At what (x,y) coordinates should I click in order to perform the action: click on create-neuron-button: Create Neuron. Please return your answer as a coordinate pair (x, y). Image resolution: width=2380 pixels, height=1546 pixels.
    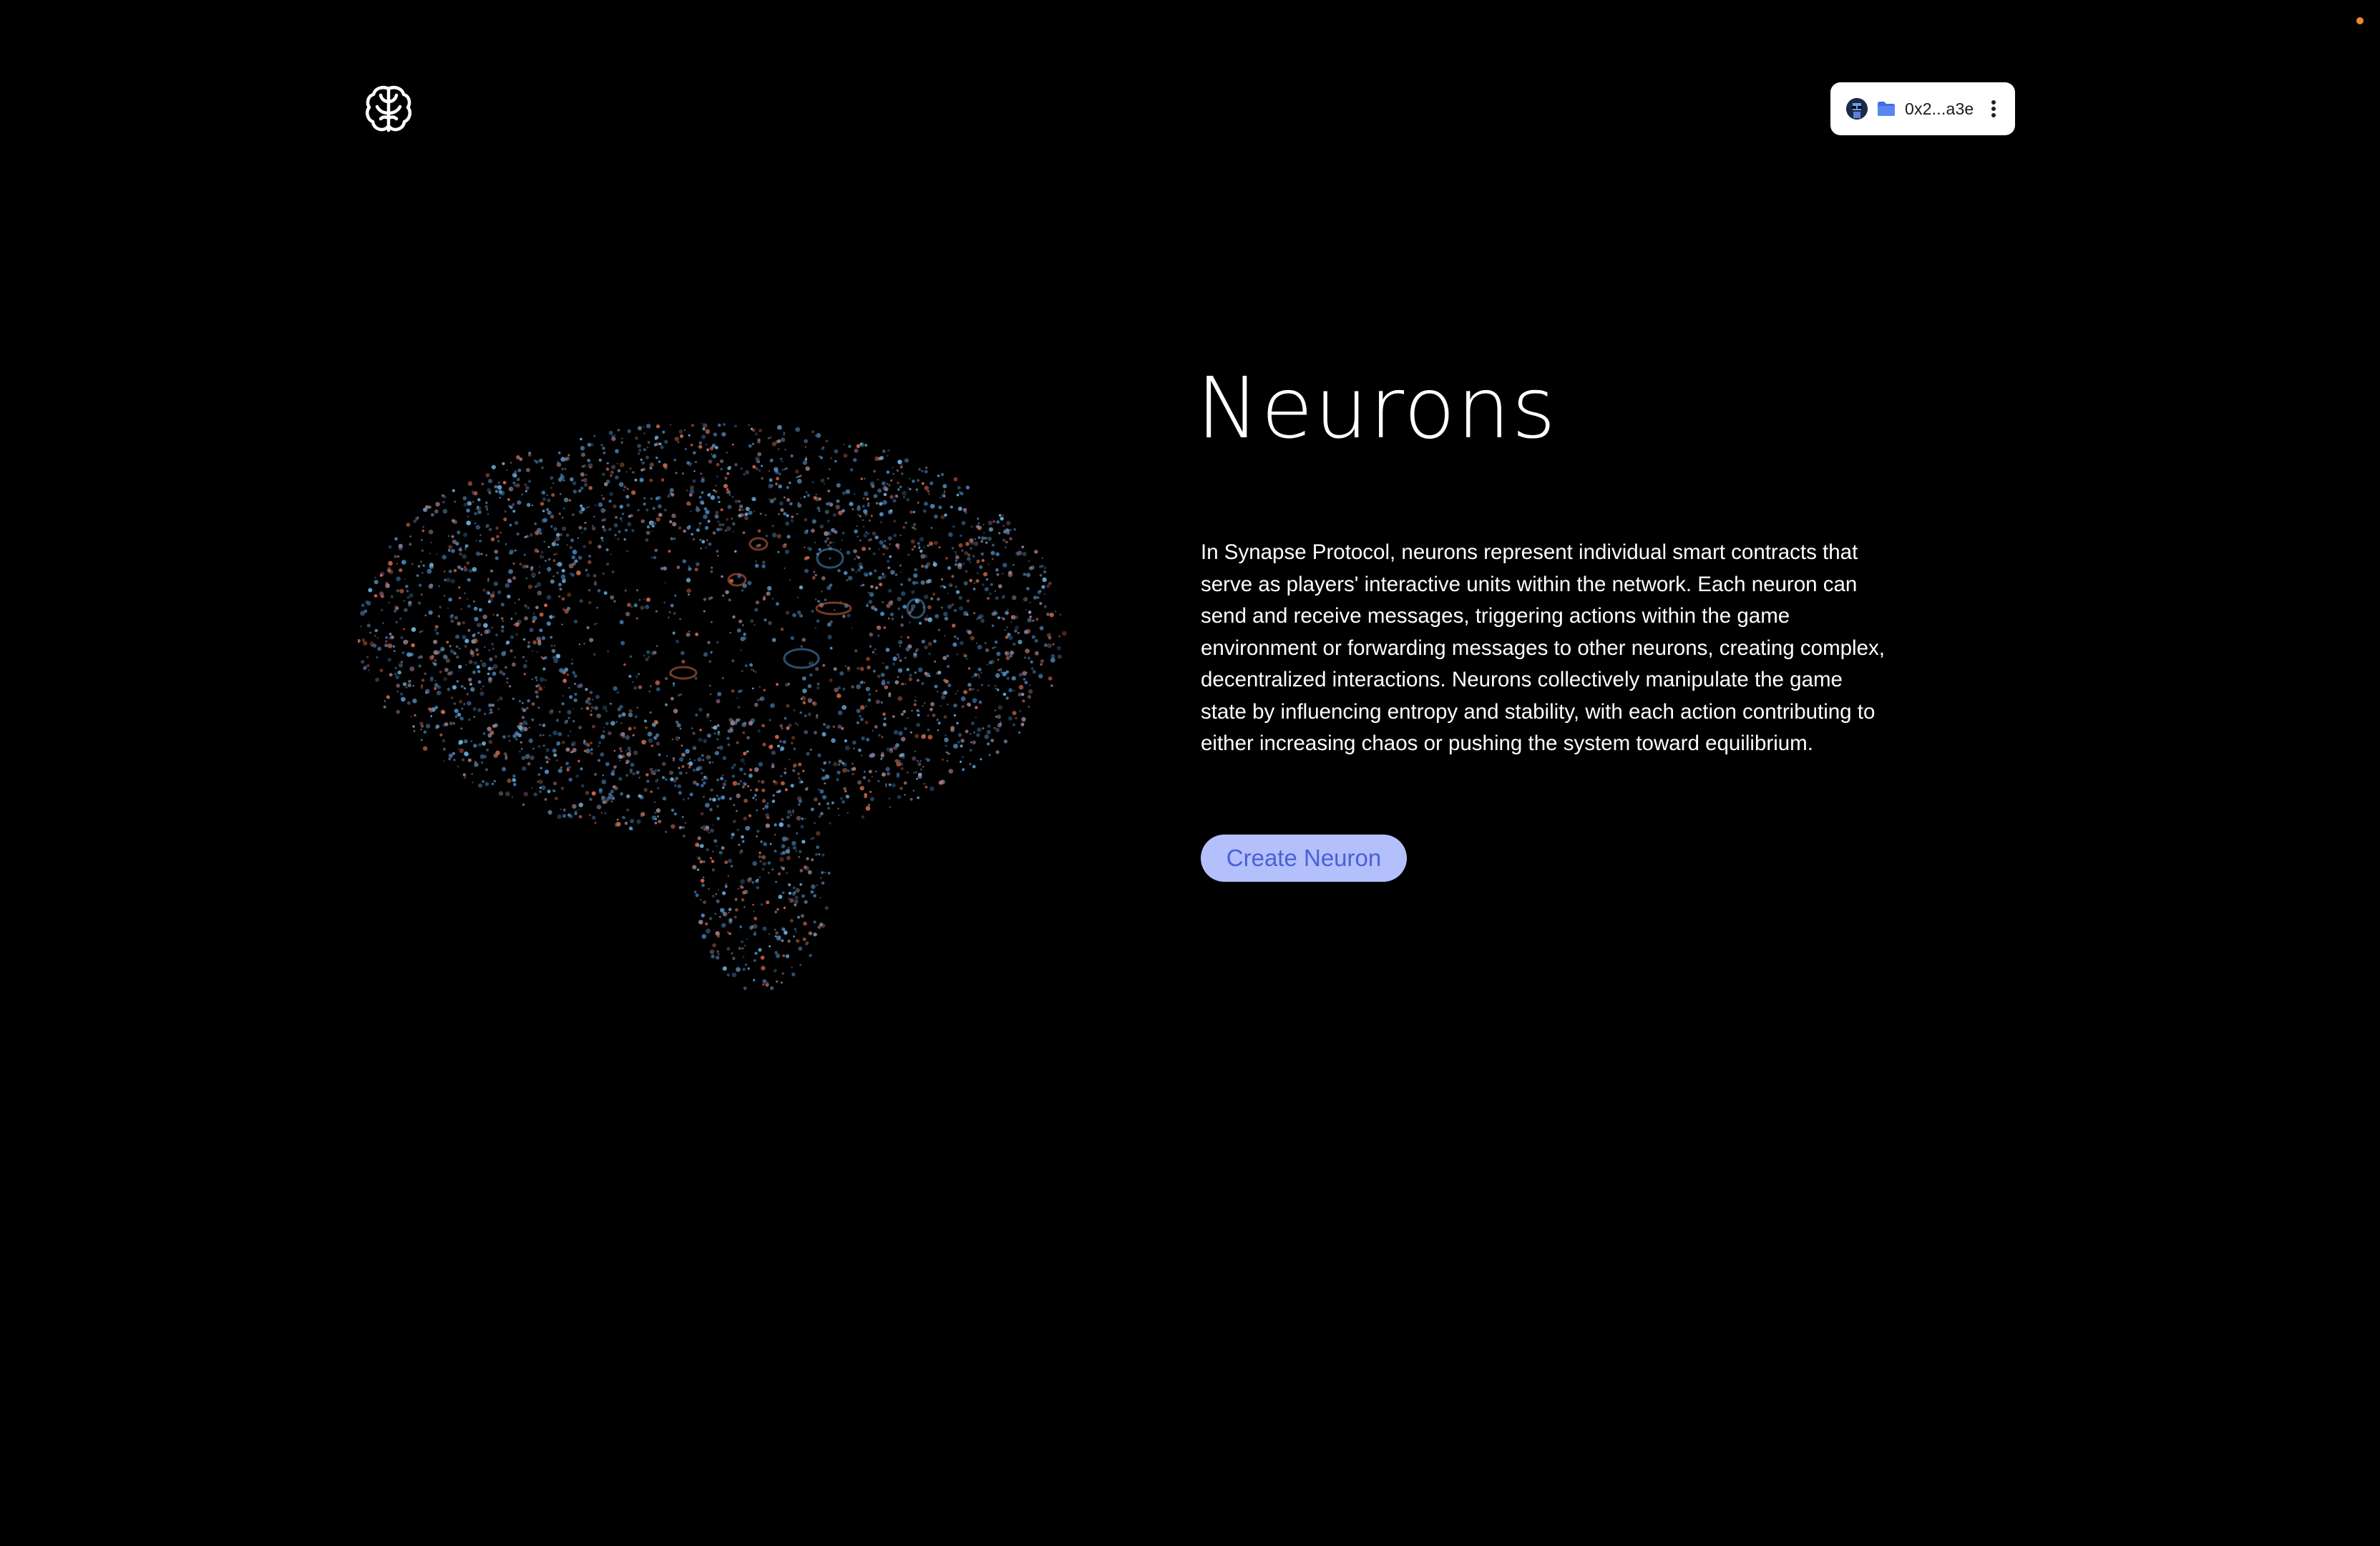
    Looking at the image, I should click on (1304, 858).